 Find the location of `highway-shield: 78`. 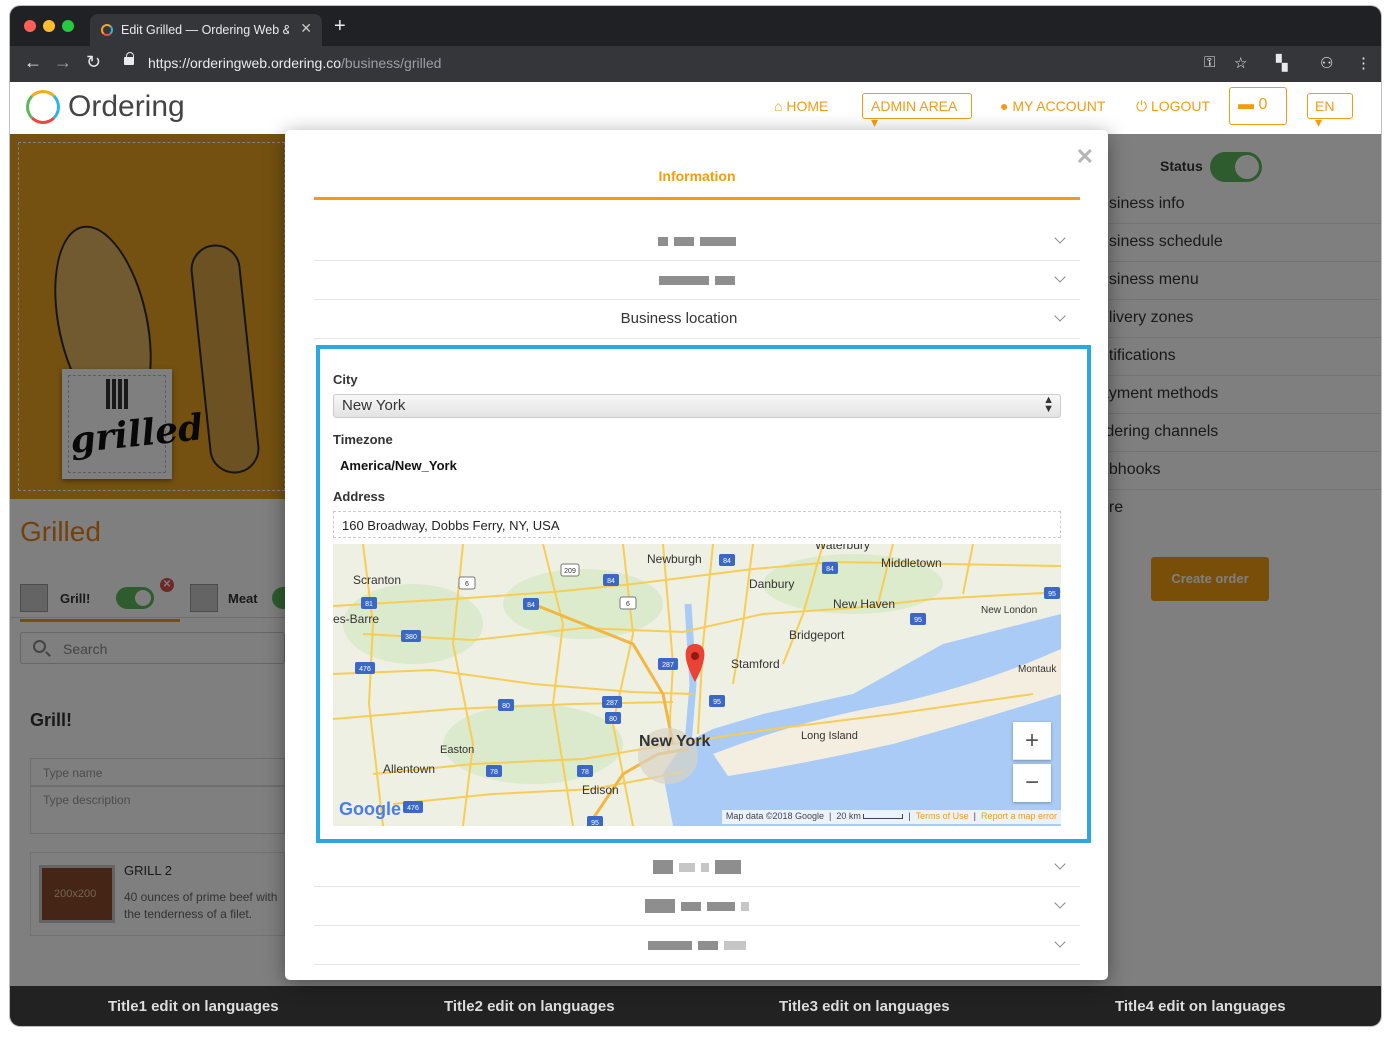

highway-shield: 78 is located at coordinates (494, 772).